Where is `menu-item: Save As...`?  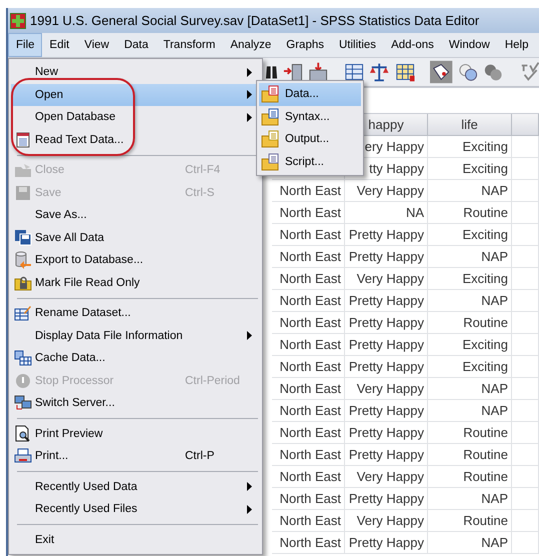 menu-item: Save As... is located at coordinates (136, 215).